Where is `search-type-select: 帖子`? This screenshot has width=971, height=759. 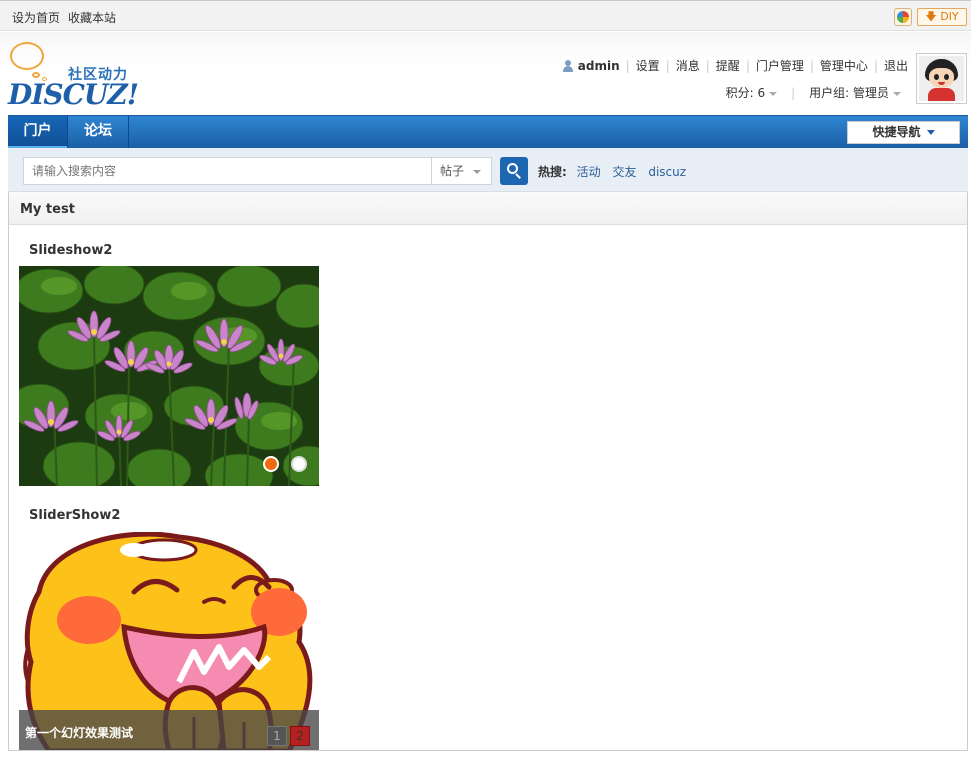 search-type-select: 帖子 is located at coordinates (461, 171).